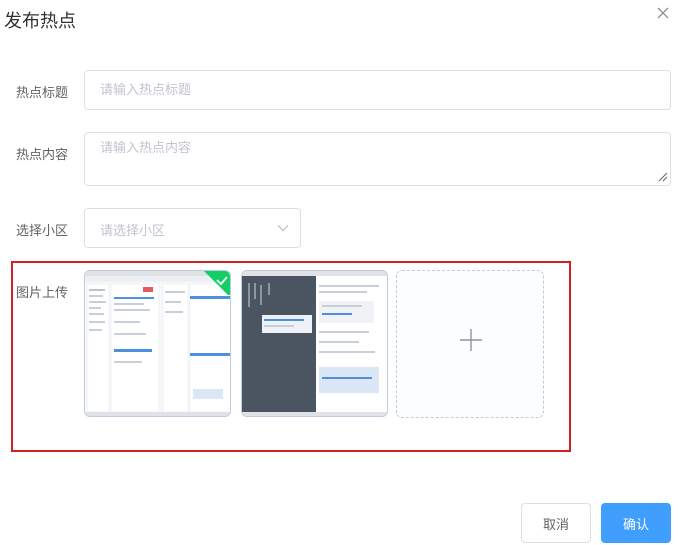 The image size is (689, 545). What do you see at coordinates (377, 159) in the screenshot?
I see `content-textarea` at bounding box center [377, 159].